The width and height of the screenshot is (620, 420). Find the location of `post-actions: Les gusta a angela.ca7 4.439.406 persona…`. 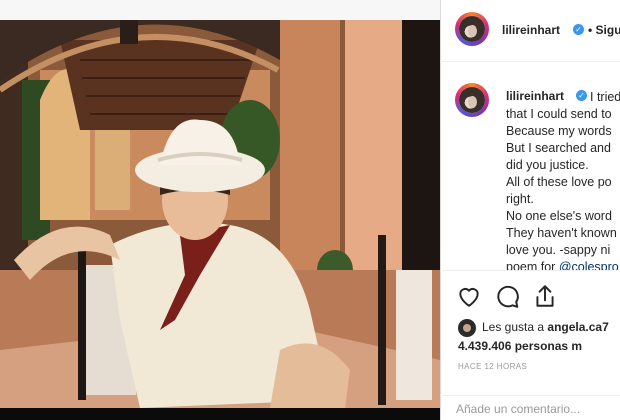

post-actions: Les gusta a angela.ca7 4.439.406 persona… is located at coordinates (530, 335).